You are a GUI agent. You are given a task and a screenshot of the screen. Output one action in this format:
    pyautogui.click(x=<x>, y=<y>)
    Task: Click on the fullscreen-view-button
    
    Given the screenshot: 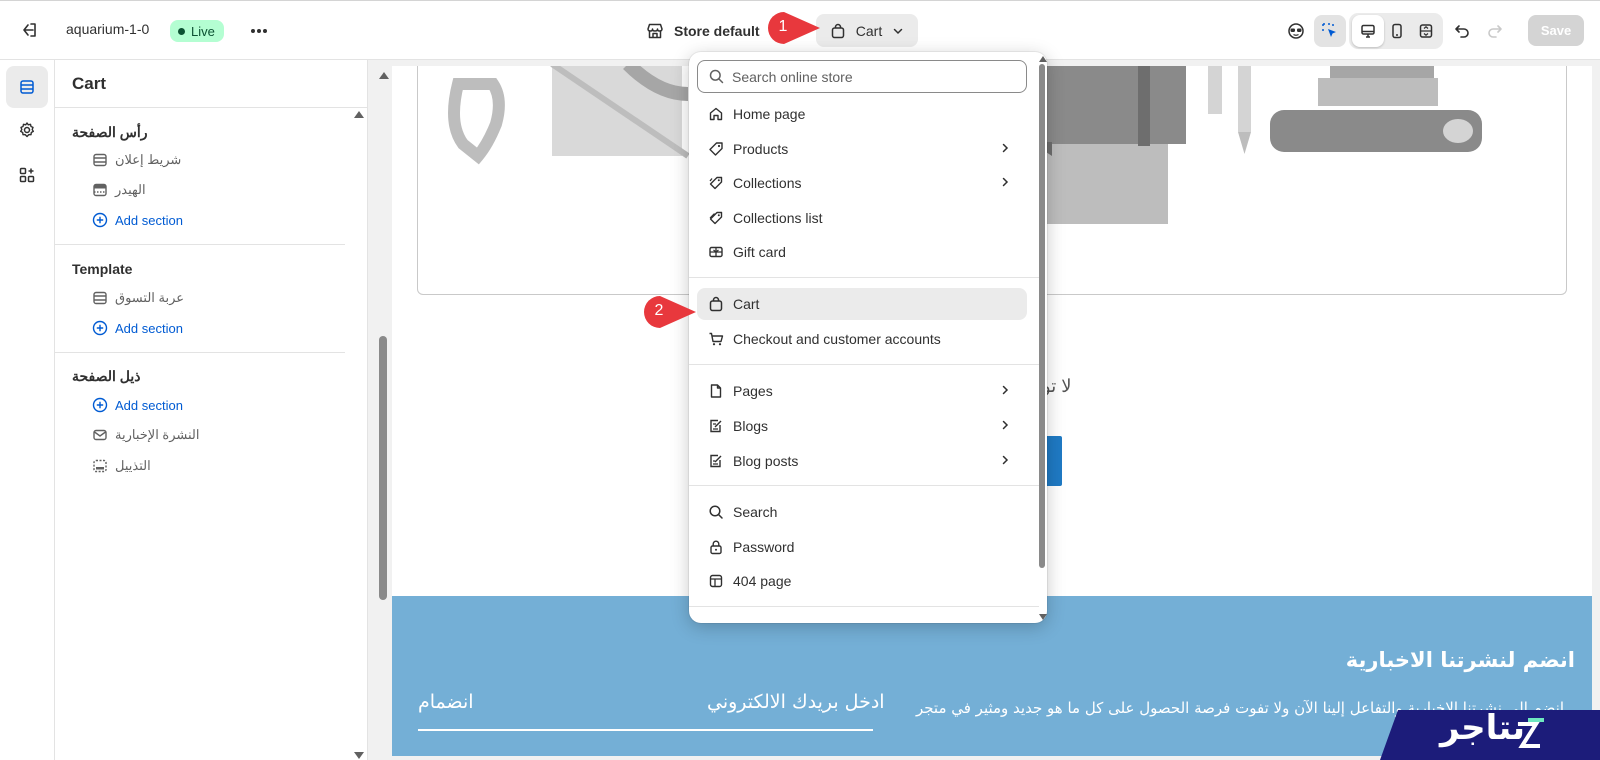 What is the action you would take?
    pyautogui.click(x=1426, y=31)
    